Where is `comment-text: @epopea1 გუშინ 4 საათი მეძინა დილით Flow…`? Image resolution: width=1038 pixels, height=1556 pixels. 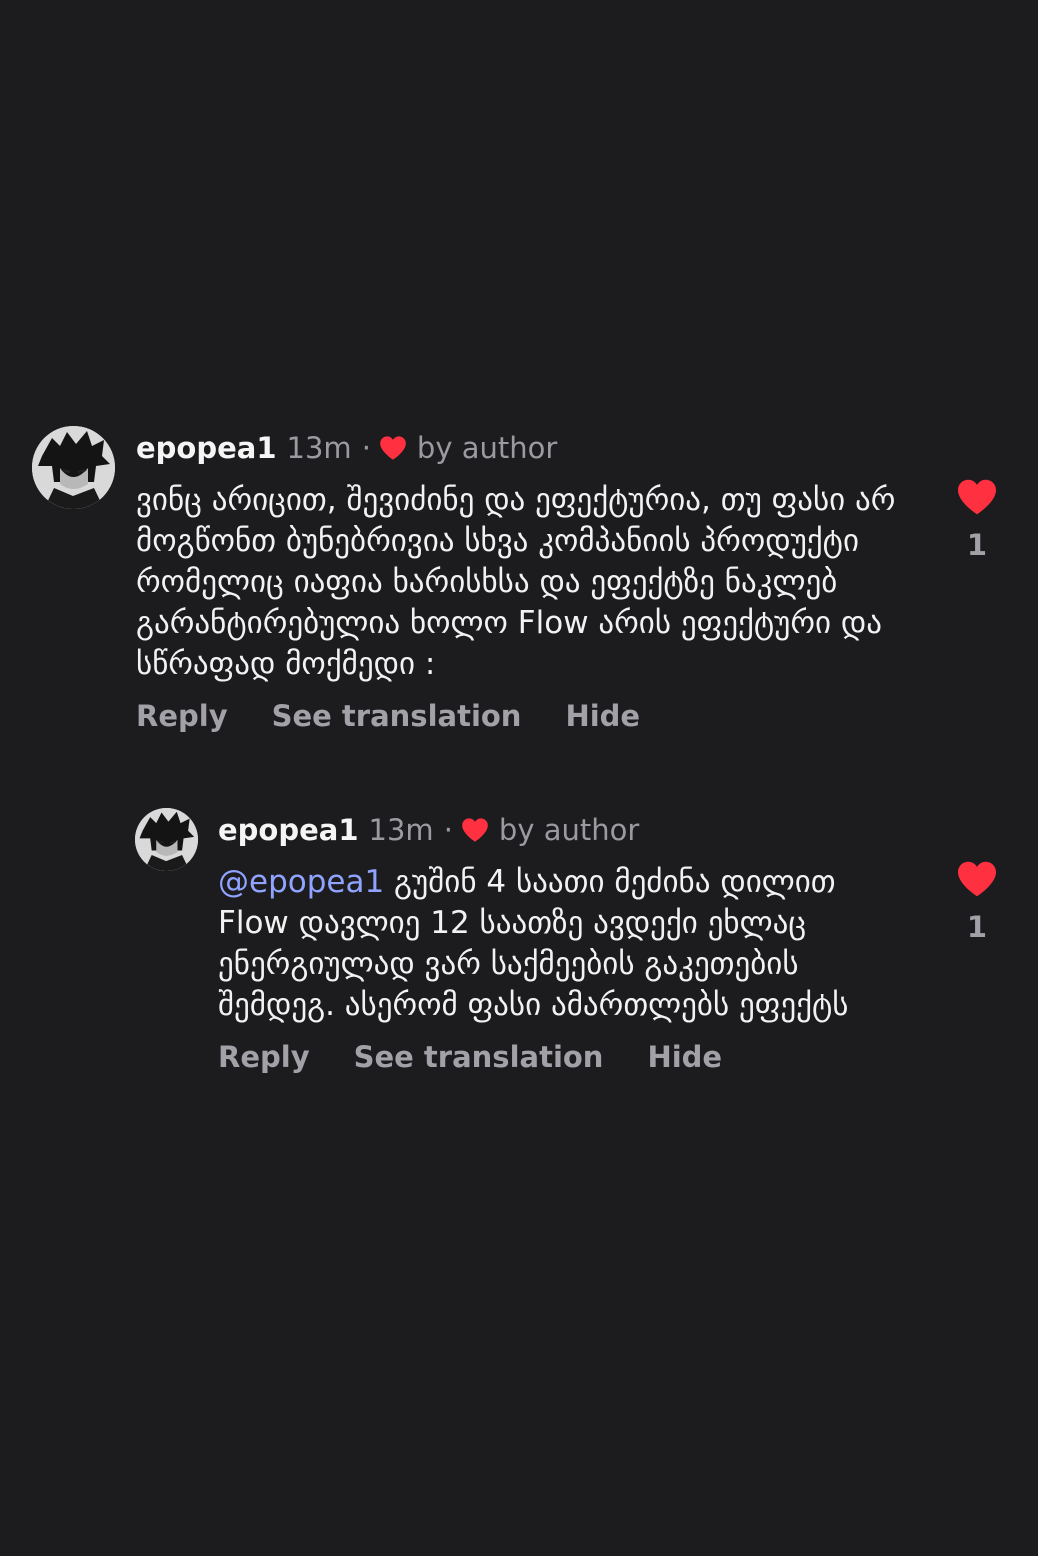 comment-text: @epopea1 გუშინ 4 საათი მეძინა დილით Flow… is located at coordinates (558, 944).